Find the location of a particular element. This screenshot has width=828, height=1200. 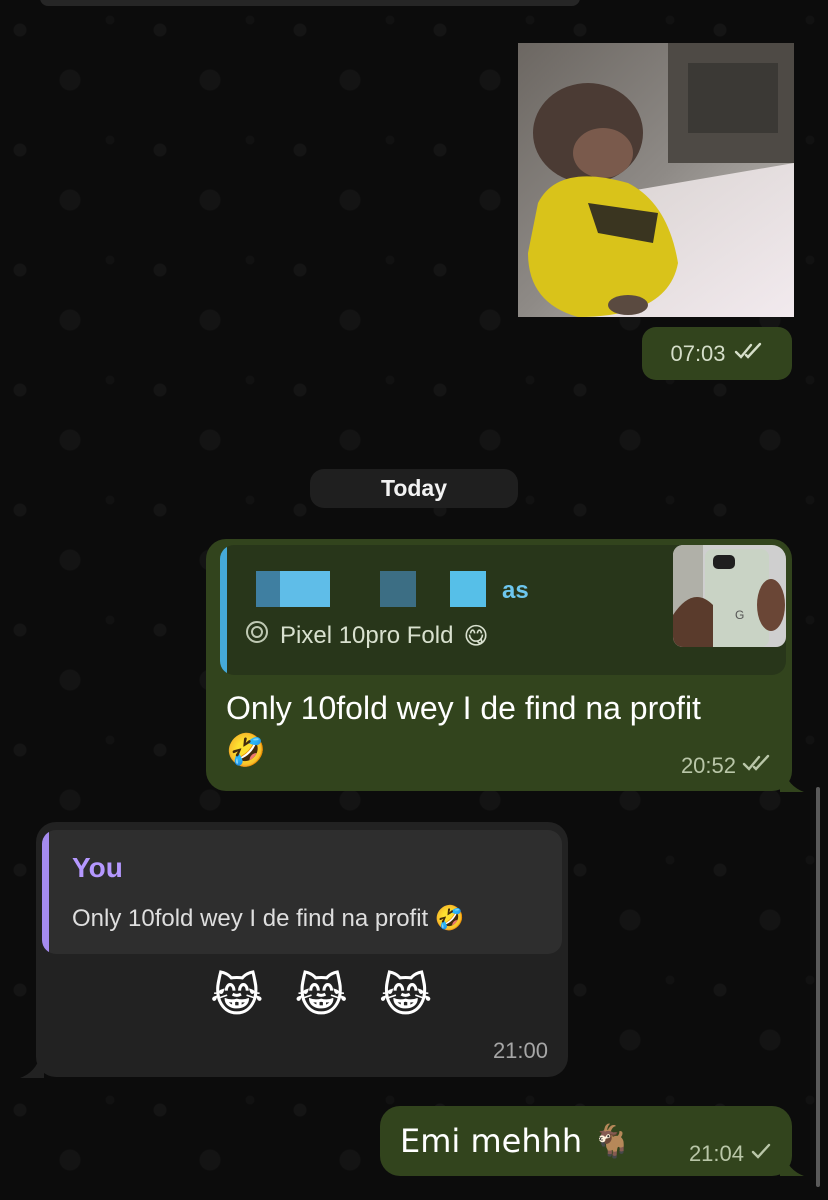

message-emoji: 🤣 is located at coordinates (246, 750).